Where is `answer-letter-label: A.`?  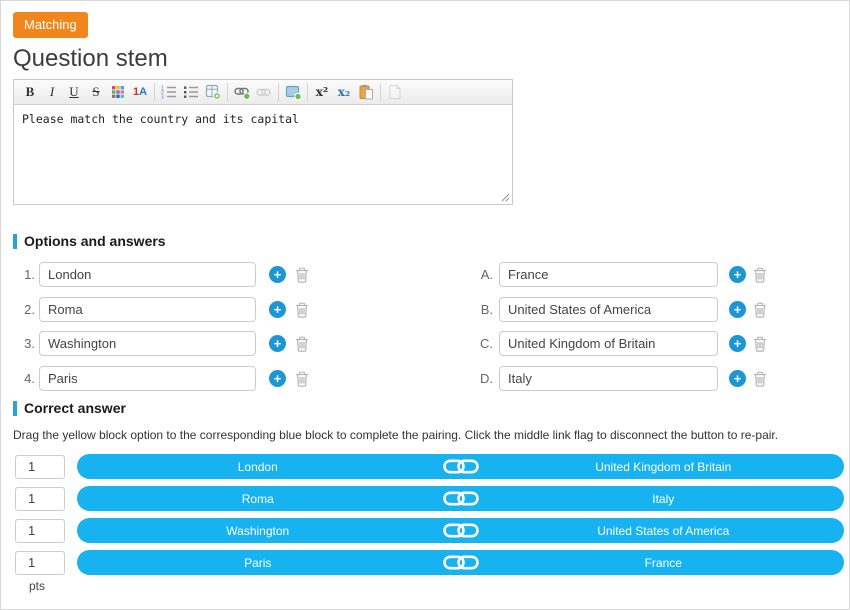 answer-letter-label: A. is located at coordinates (486, 274).